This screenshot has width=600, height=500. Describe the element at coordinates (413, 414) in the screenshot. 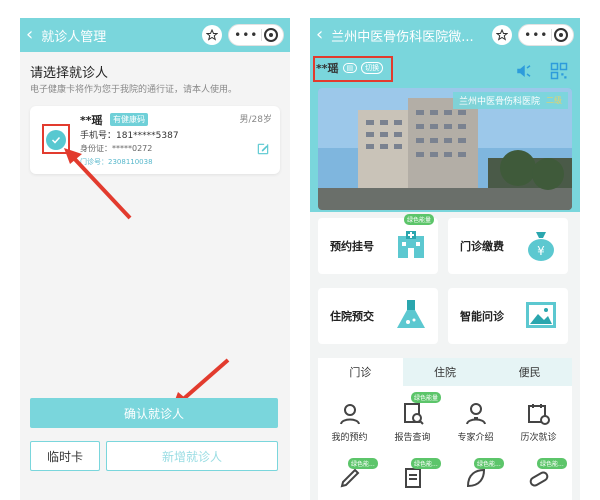

I see `report-search-icon` at that location.